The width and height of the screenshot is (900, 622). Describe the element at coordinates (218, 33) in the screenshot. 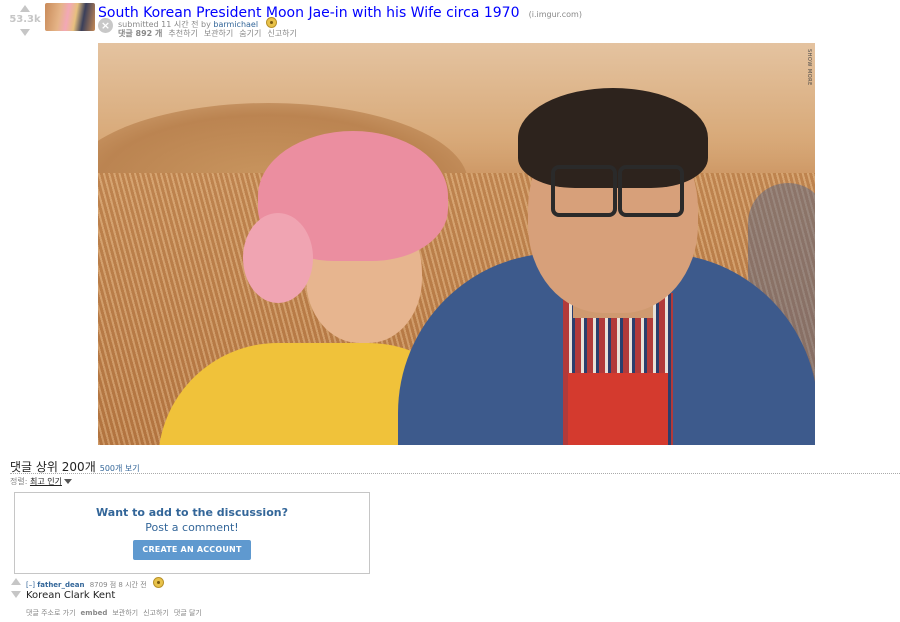

I see `save-link: 보관하기` at that location.